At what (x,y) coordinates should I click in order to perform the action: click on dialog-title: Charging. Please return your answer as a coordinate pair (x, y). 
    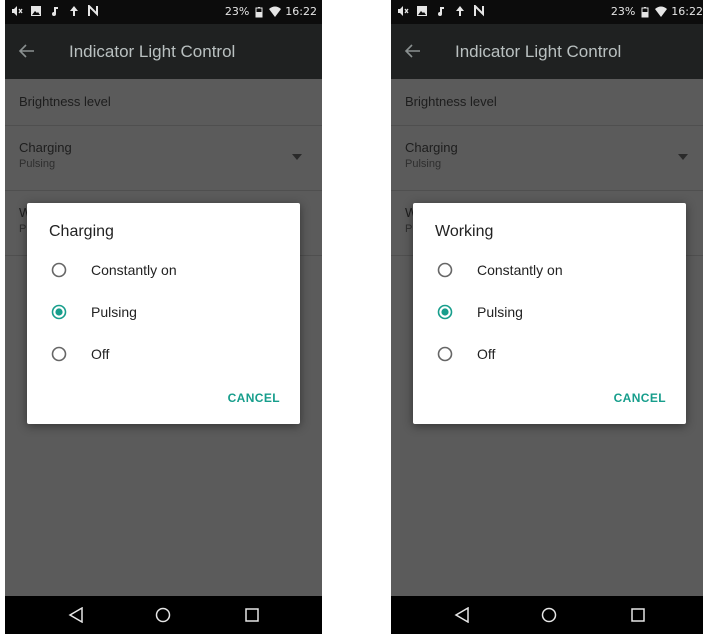
    Looking at the image, I should click on (81, 231).